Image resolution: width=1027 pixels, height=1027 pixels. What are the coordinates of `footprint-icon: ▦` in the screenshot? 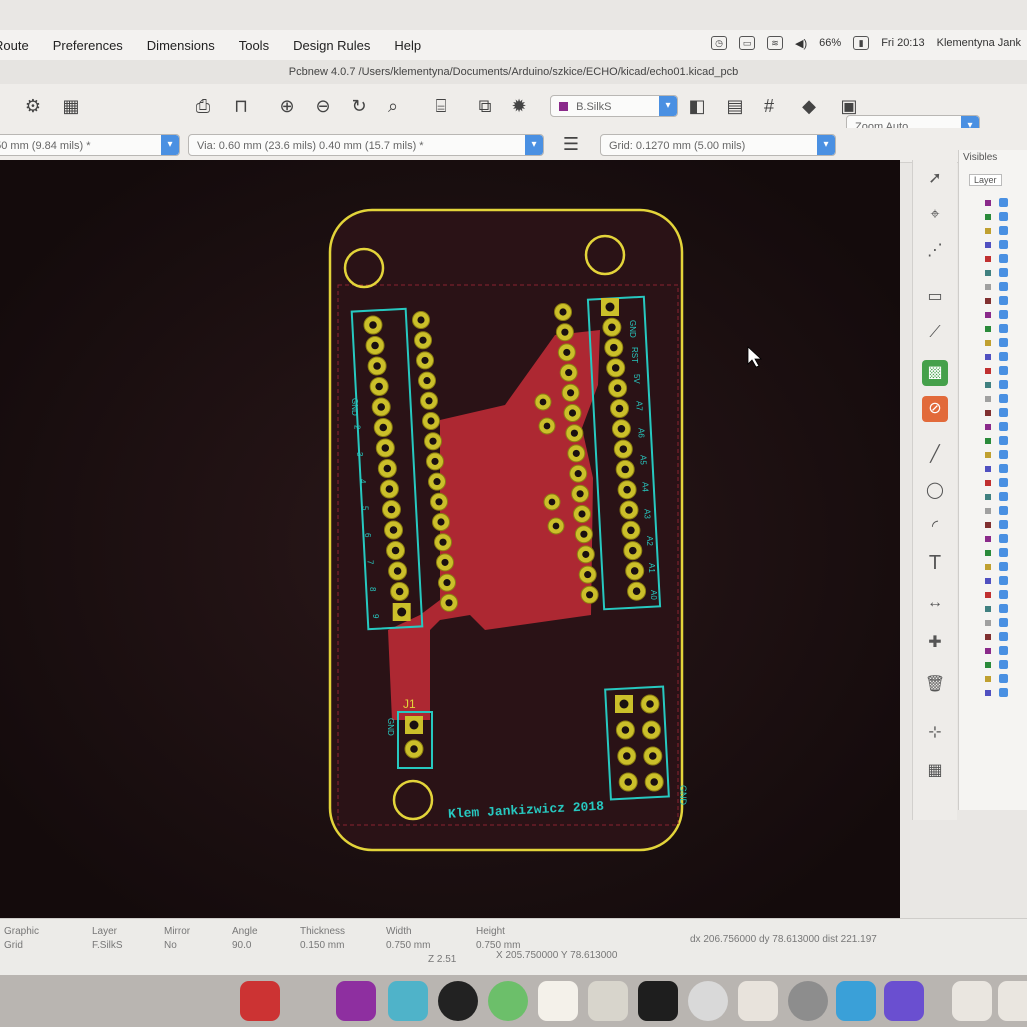 It's located at (71, 106).